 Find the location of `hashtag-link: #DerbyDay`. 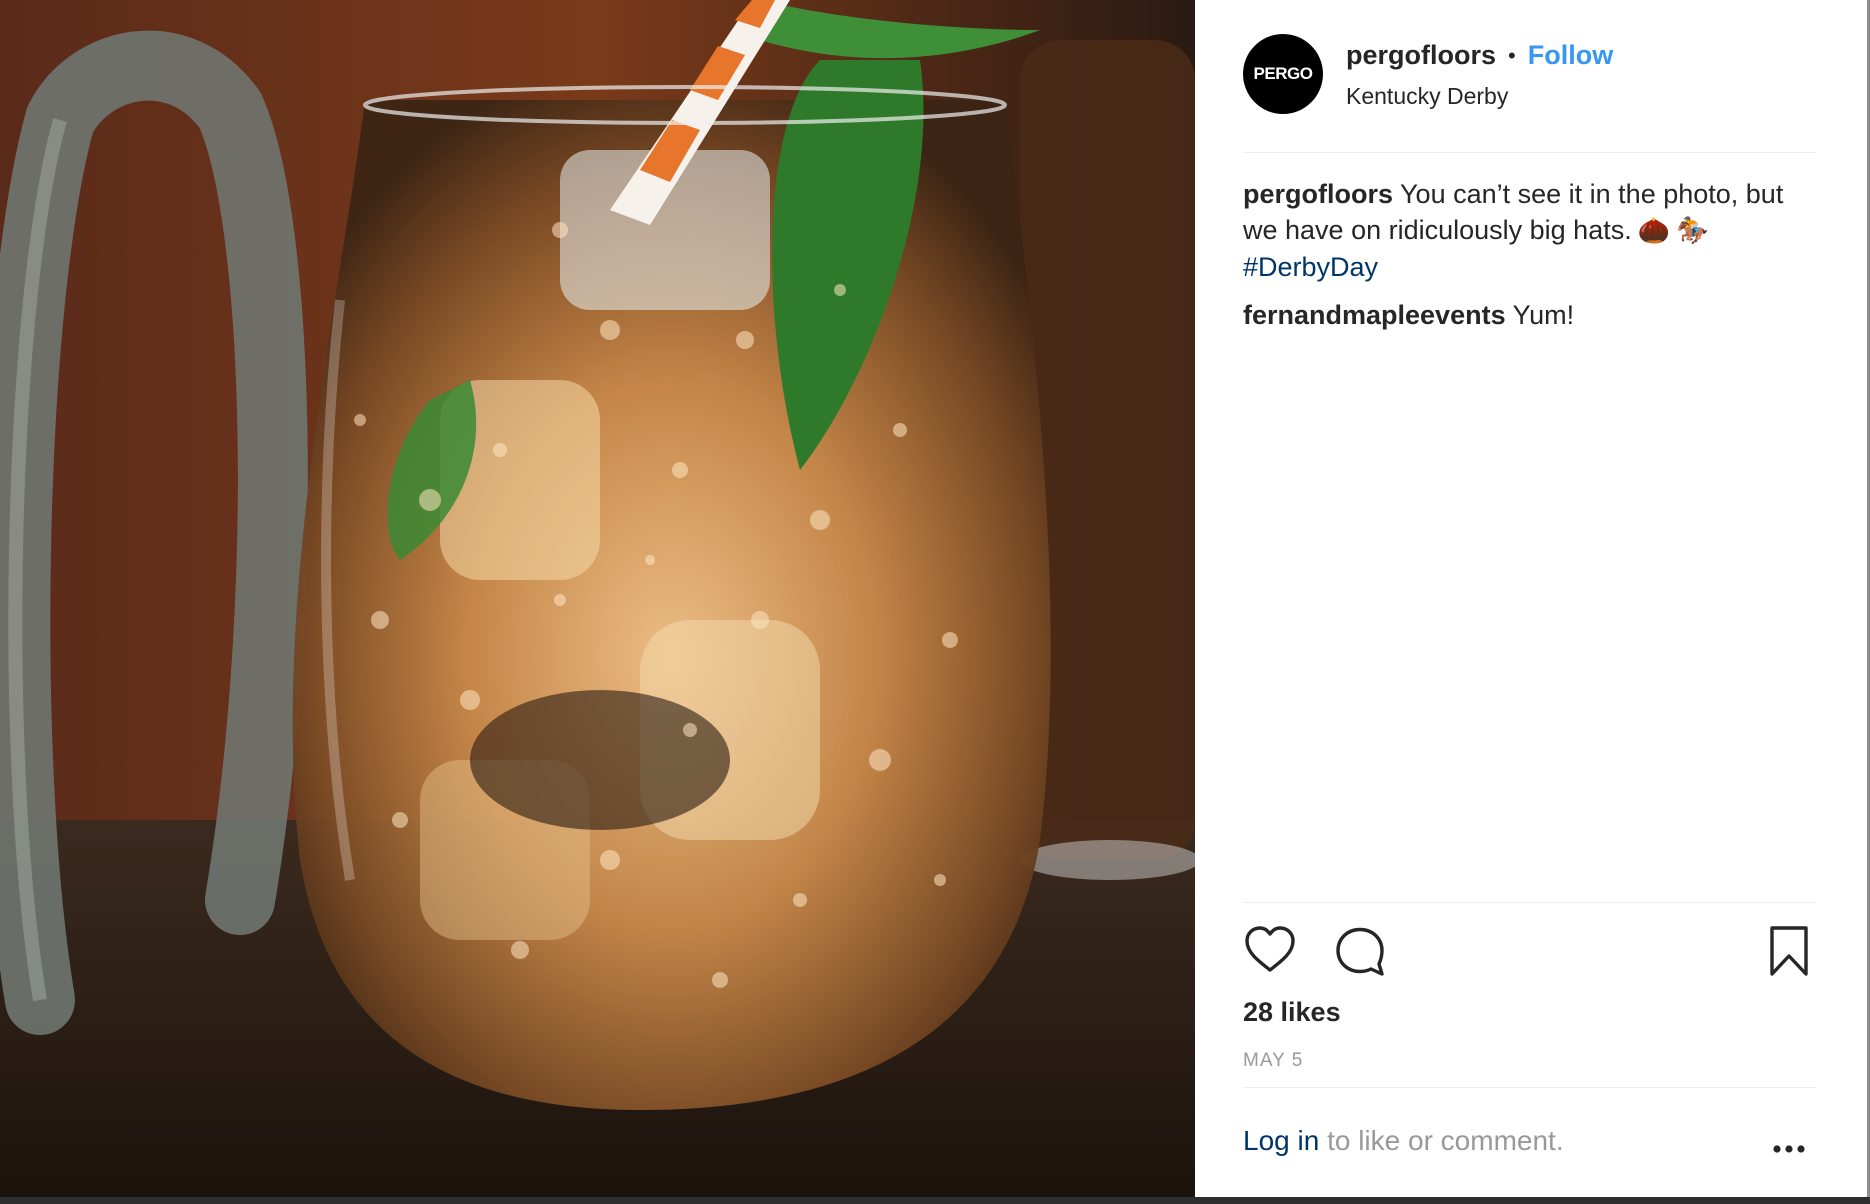

hashtag-link: #DerbyDay is located at coordinates (1310, 267).